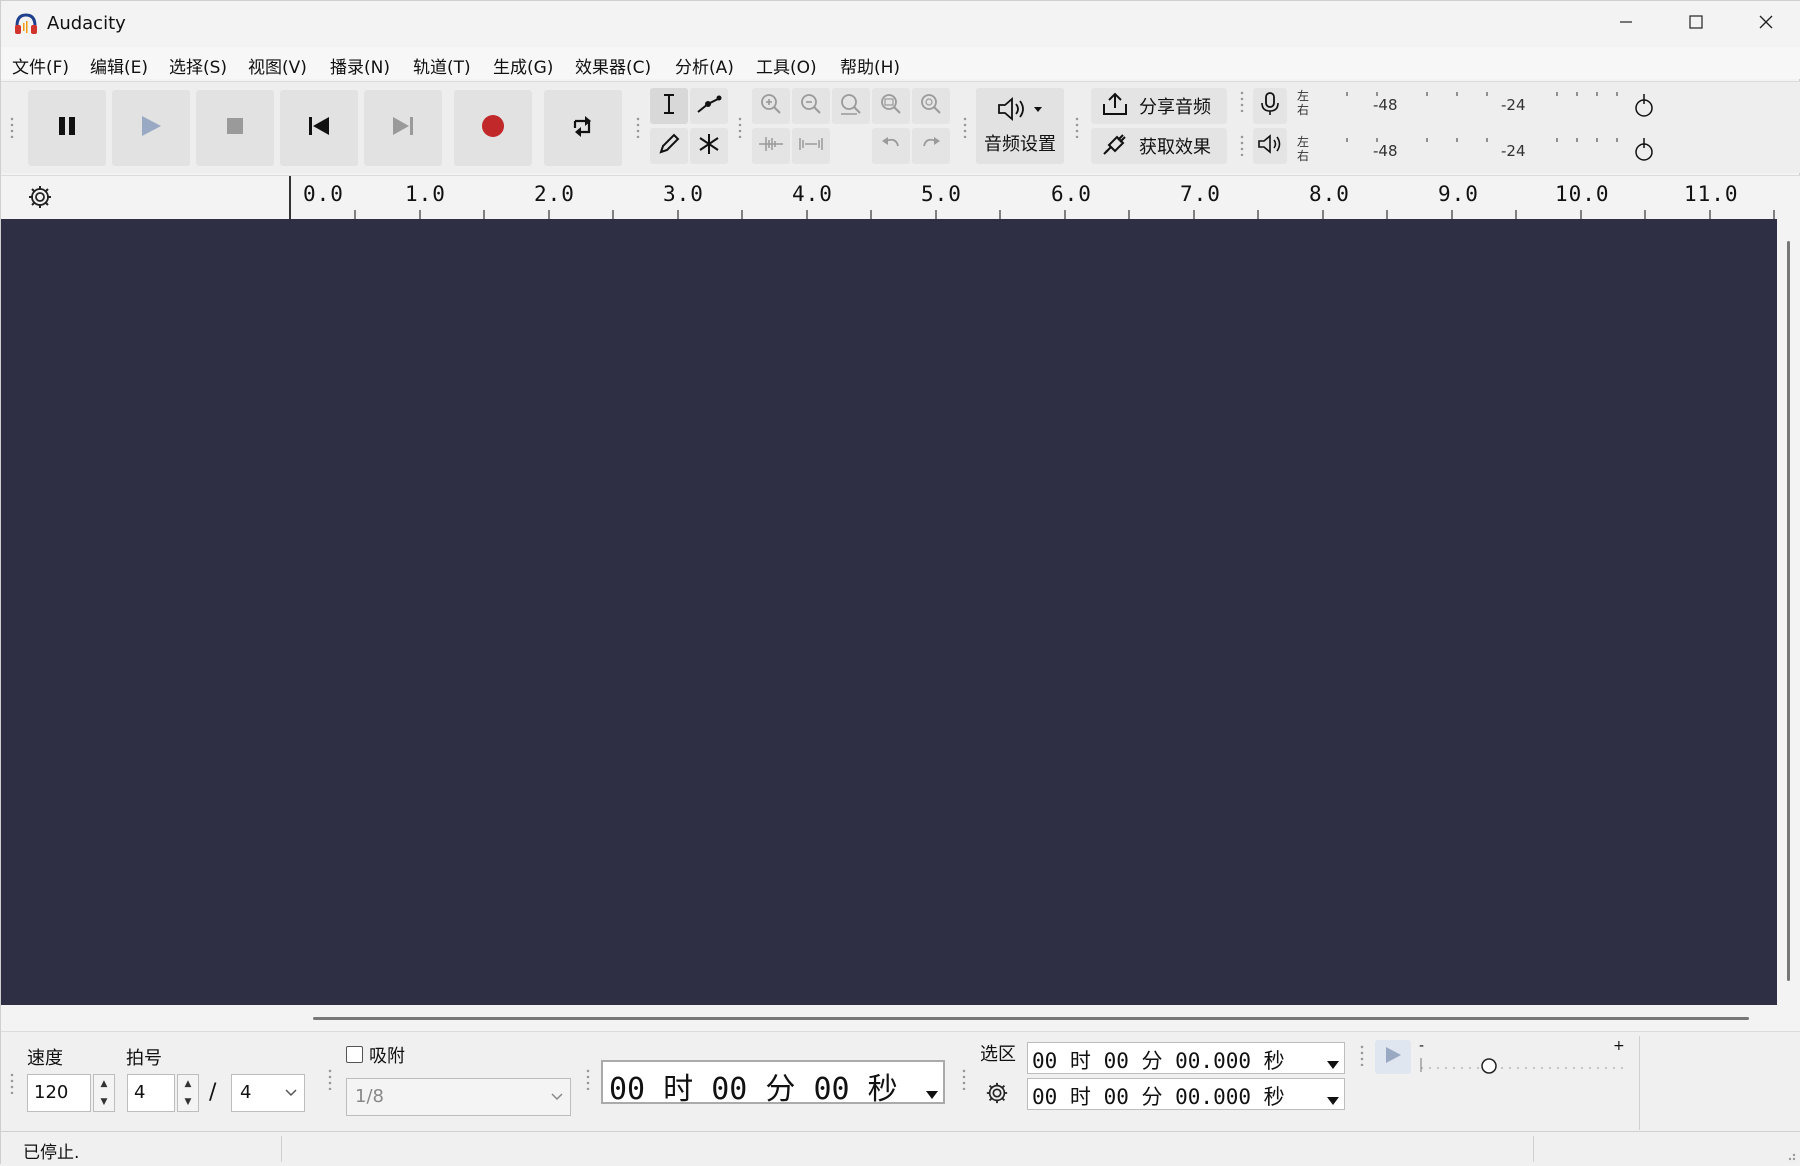  I want to click on zoom-in-button, so click(771, 106).